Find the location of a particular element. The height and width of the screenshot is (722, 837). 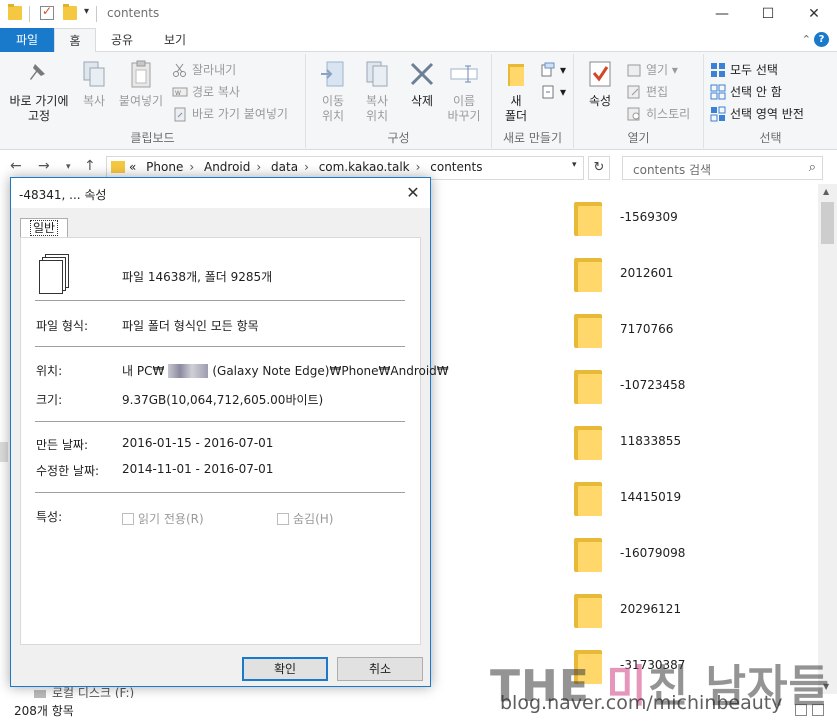

list-item: -10723458 is located at coordinates (625, 386).